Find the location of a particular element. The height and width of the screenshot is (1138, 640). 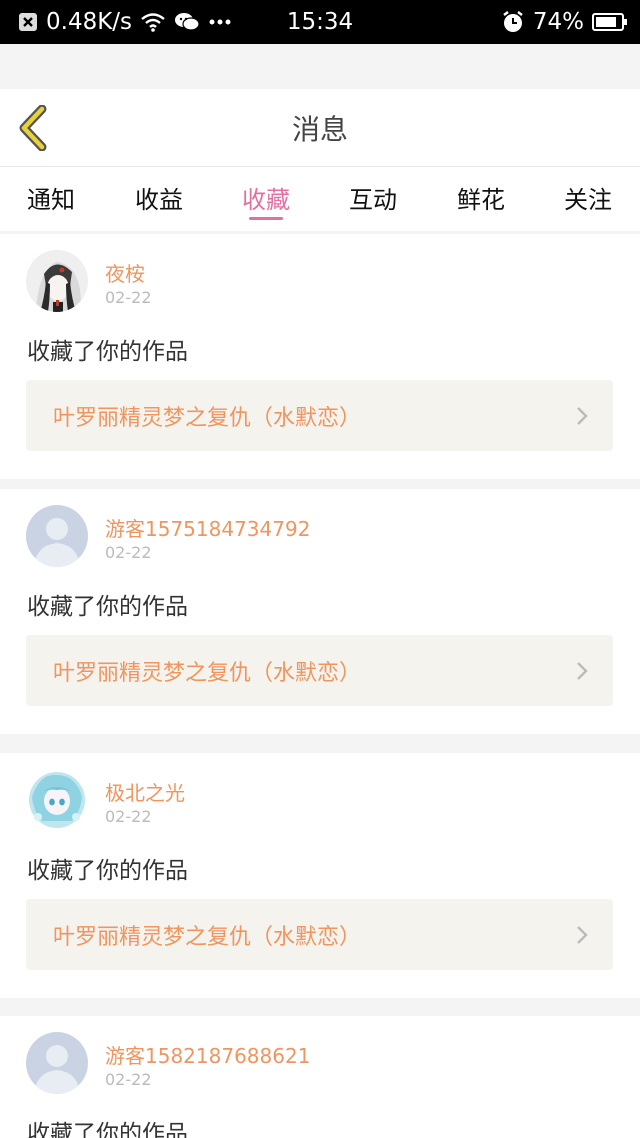

tab-follow: 关注 is located at coordinates (588, 197).